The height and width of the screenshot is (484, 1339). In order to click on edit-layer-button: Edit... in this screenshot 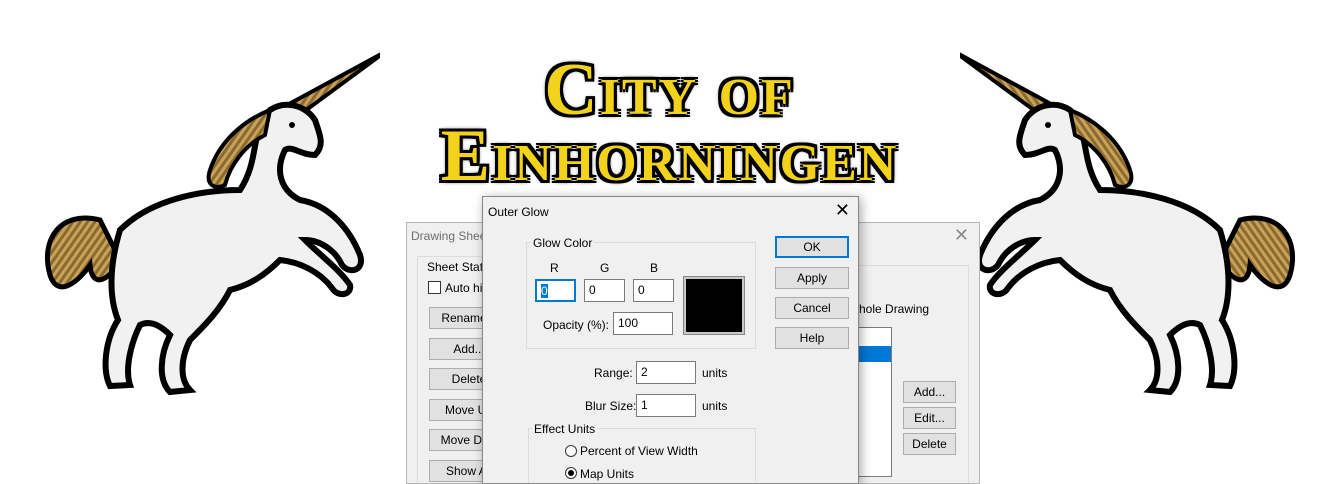, I will do `click(929, 418)`.